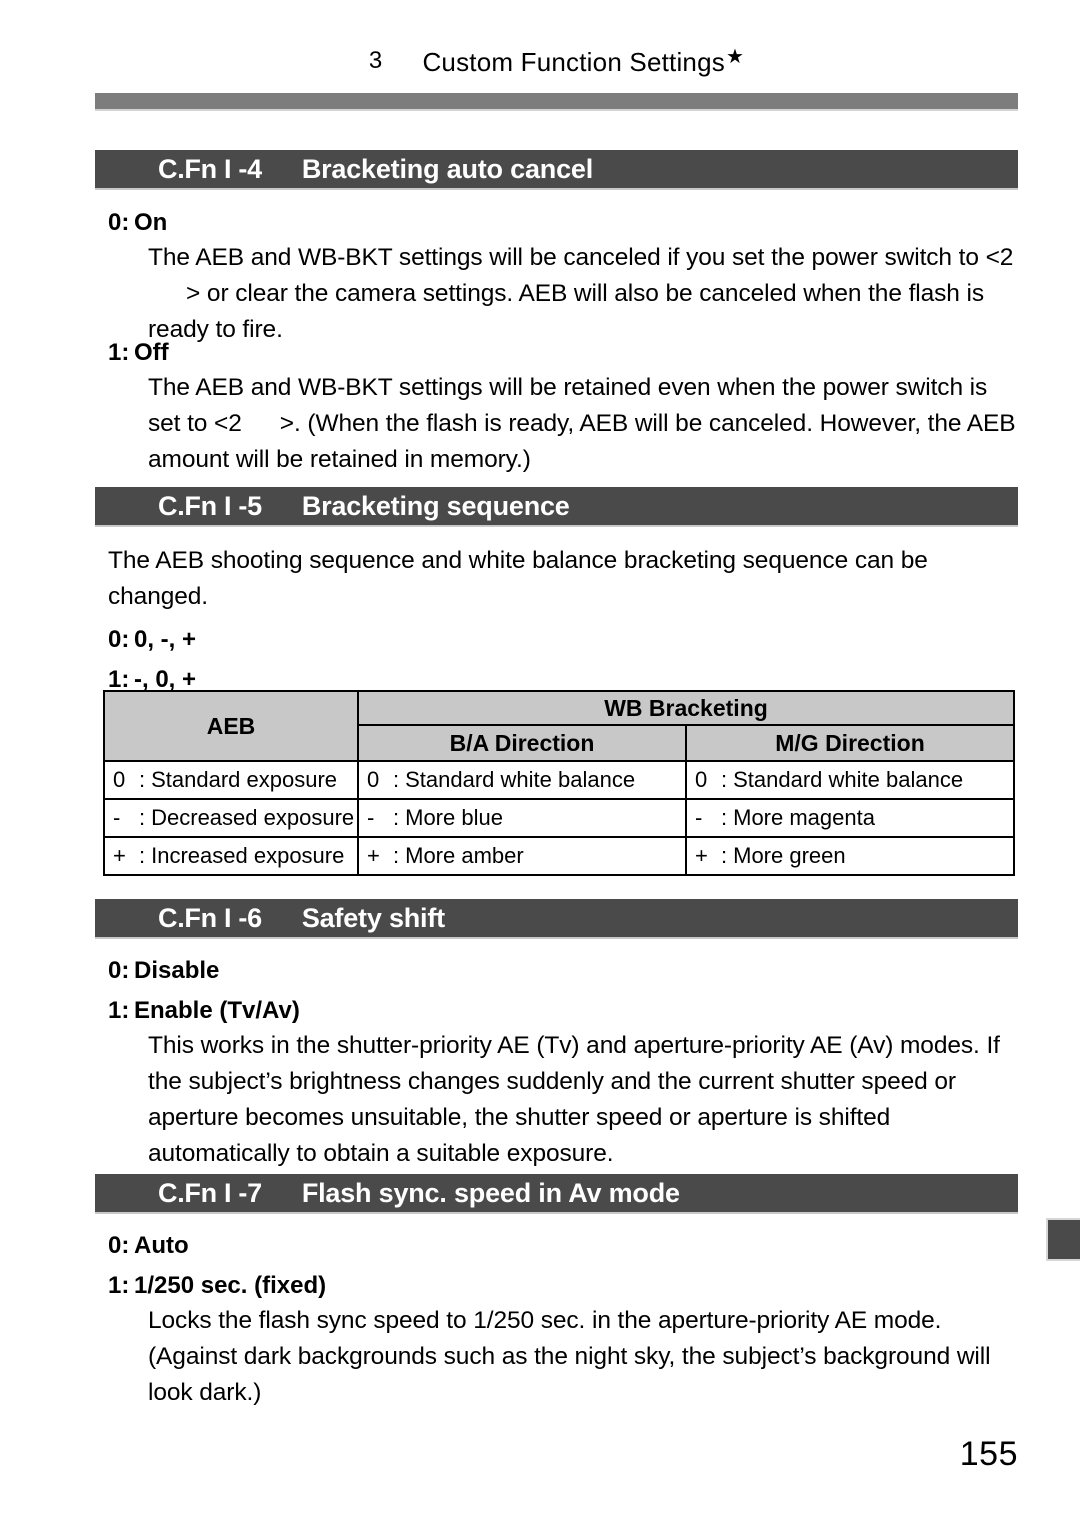 The height and width of the screenshot is (1521, 1080). Describe the element at coordinates (253, 817) in the screenshot. I see `cell-text: Decreased exposure` at that location.